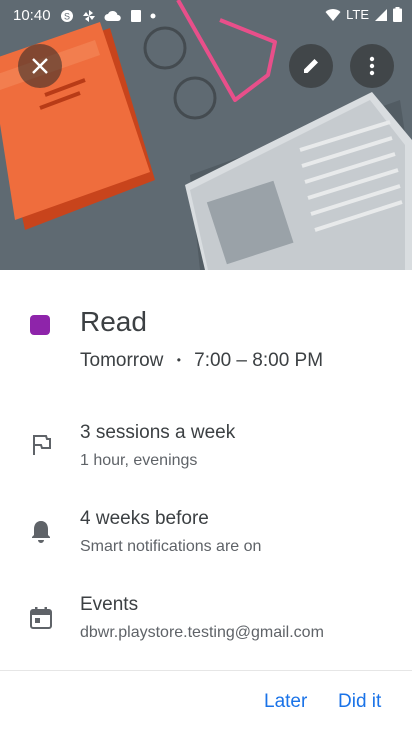  I want to click on status-right: LTE, so click(363, 14).